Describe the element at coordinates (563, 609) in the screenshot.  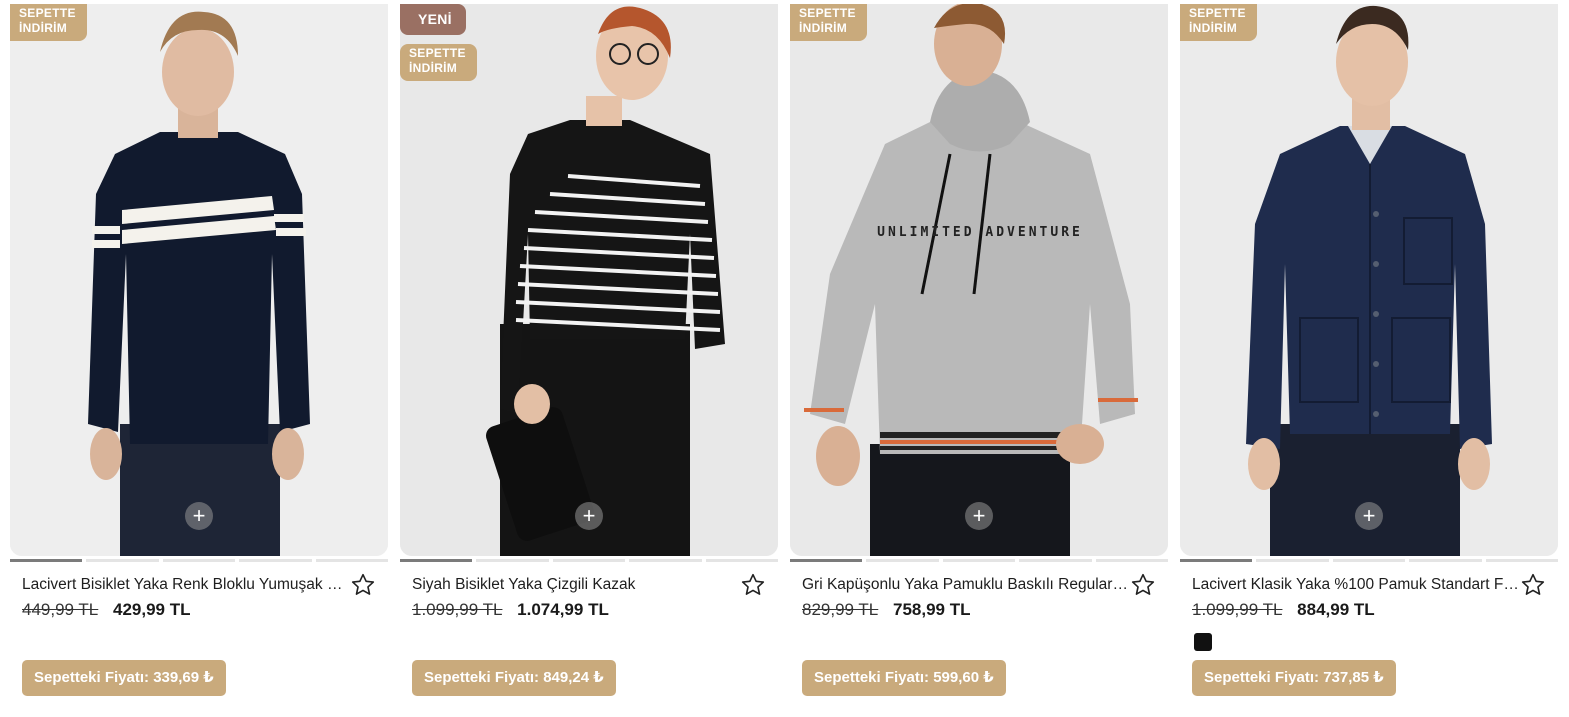
I see `current-price: 1.074,99 TL` at that location.